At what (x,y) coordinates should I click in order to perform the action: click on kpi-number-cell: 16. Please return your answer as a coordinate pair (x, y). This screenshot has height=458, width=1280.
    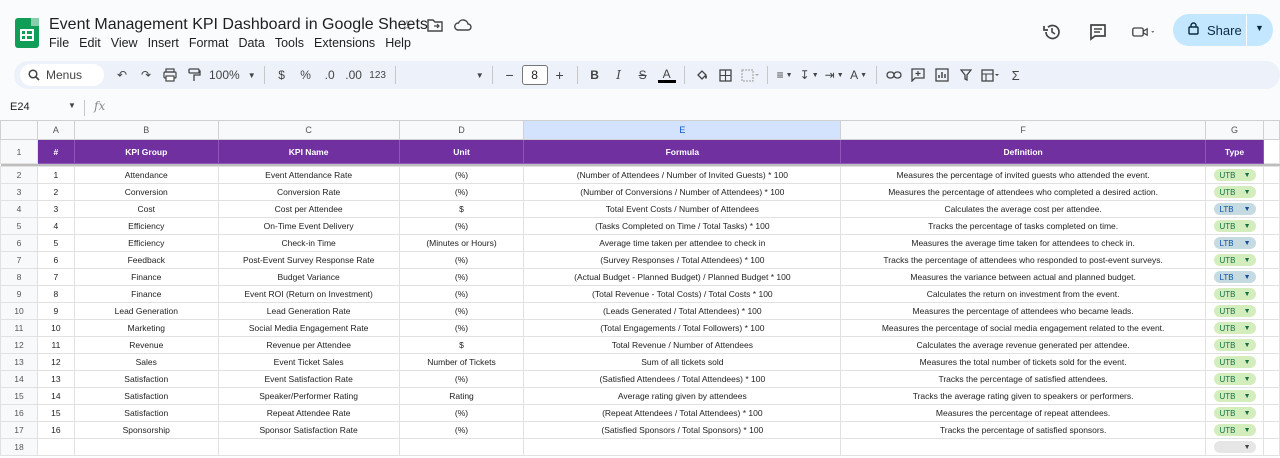
    Looking at the image, I should click on (55, 430).